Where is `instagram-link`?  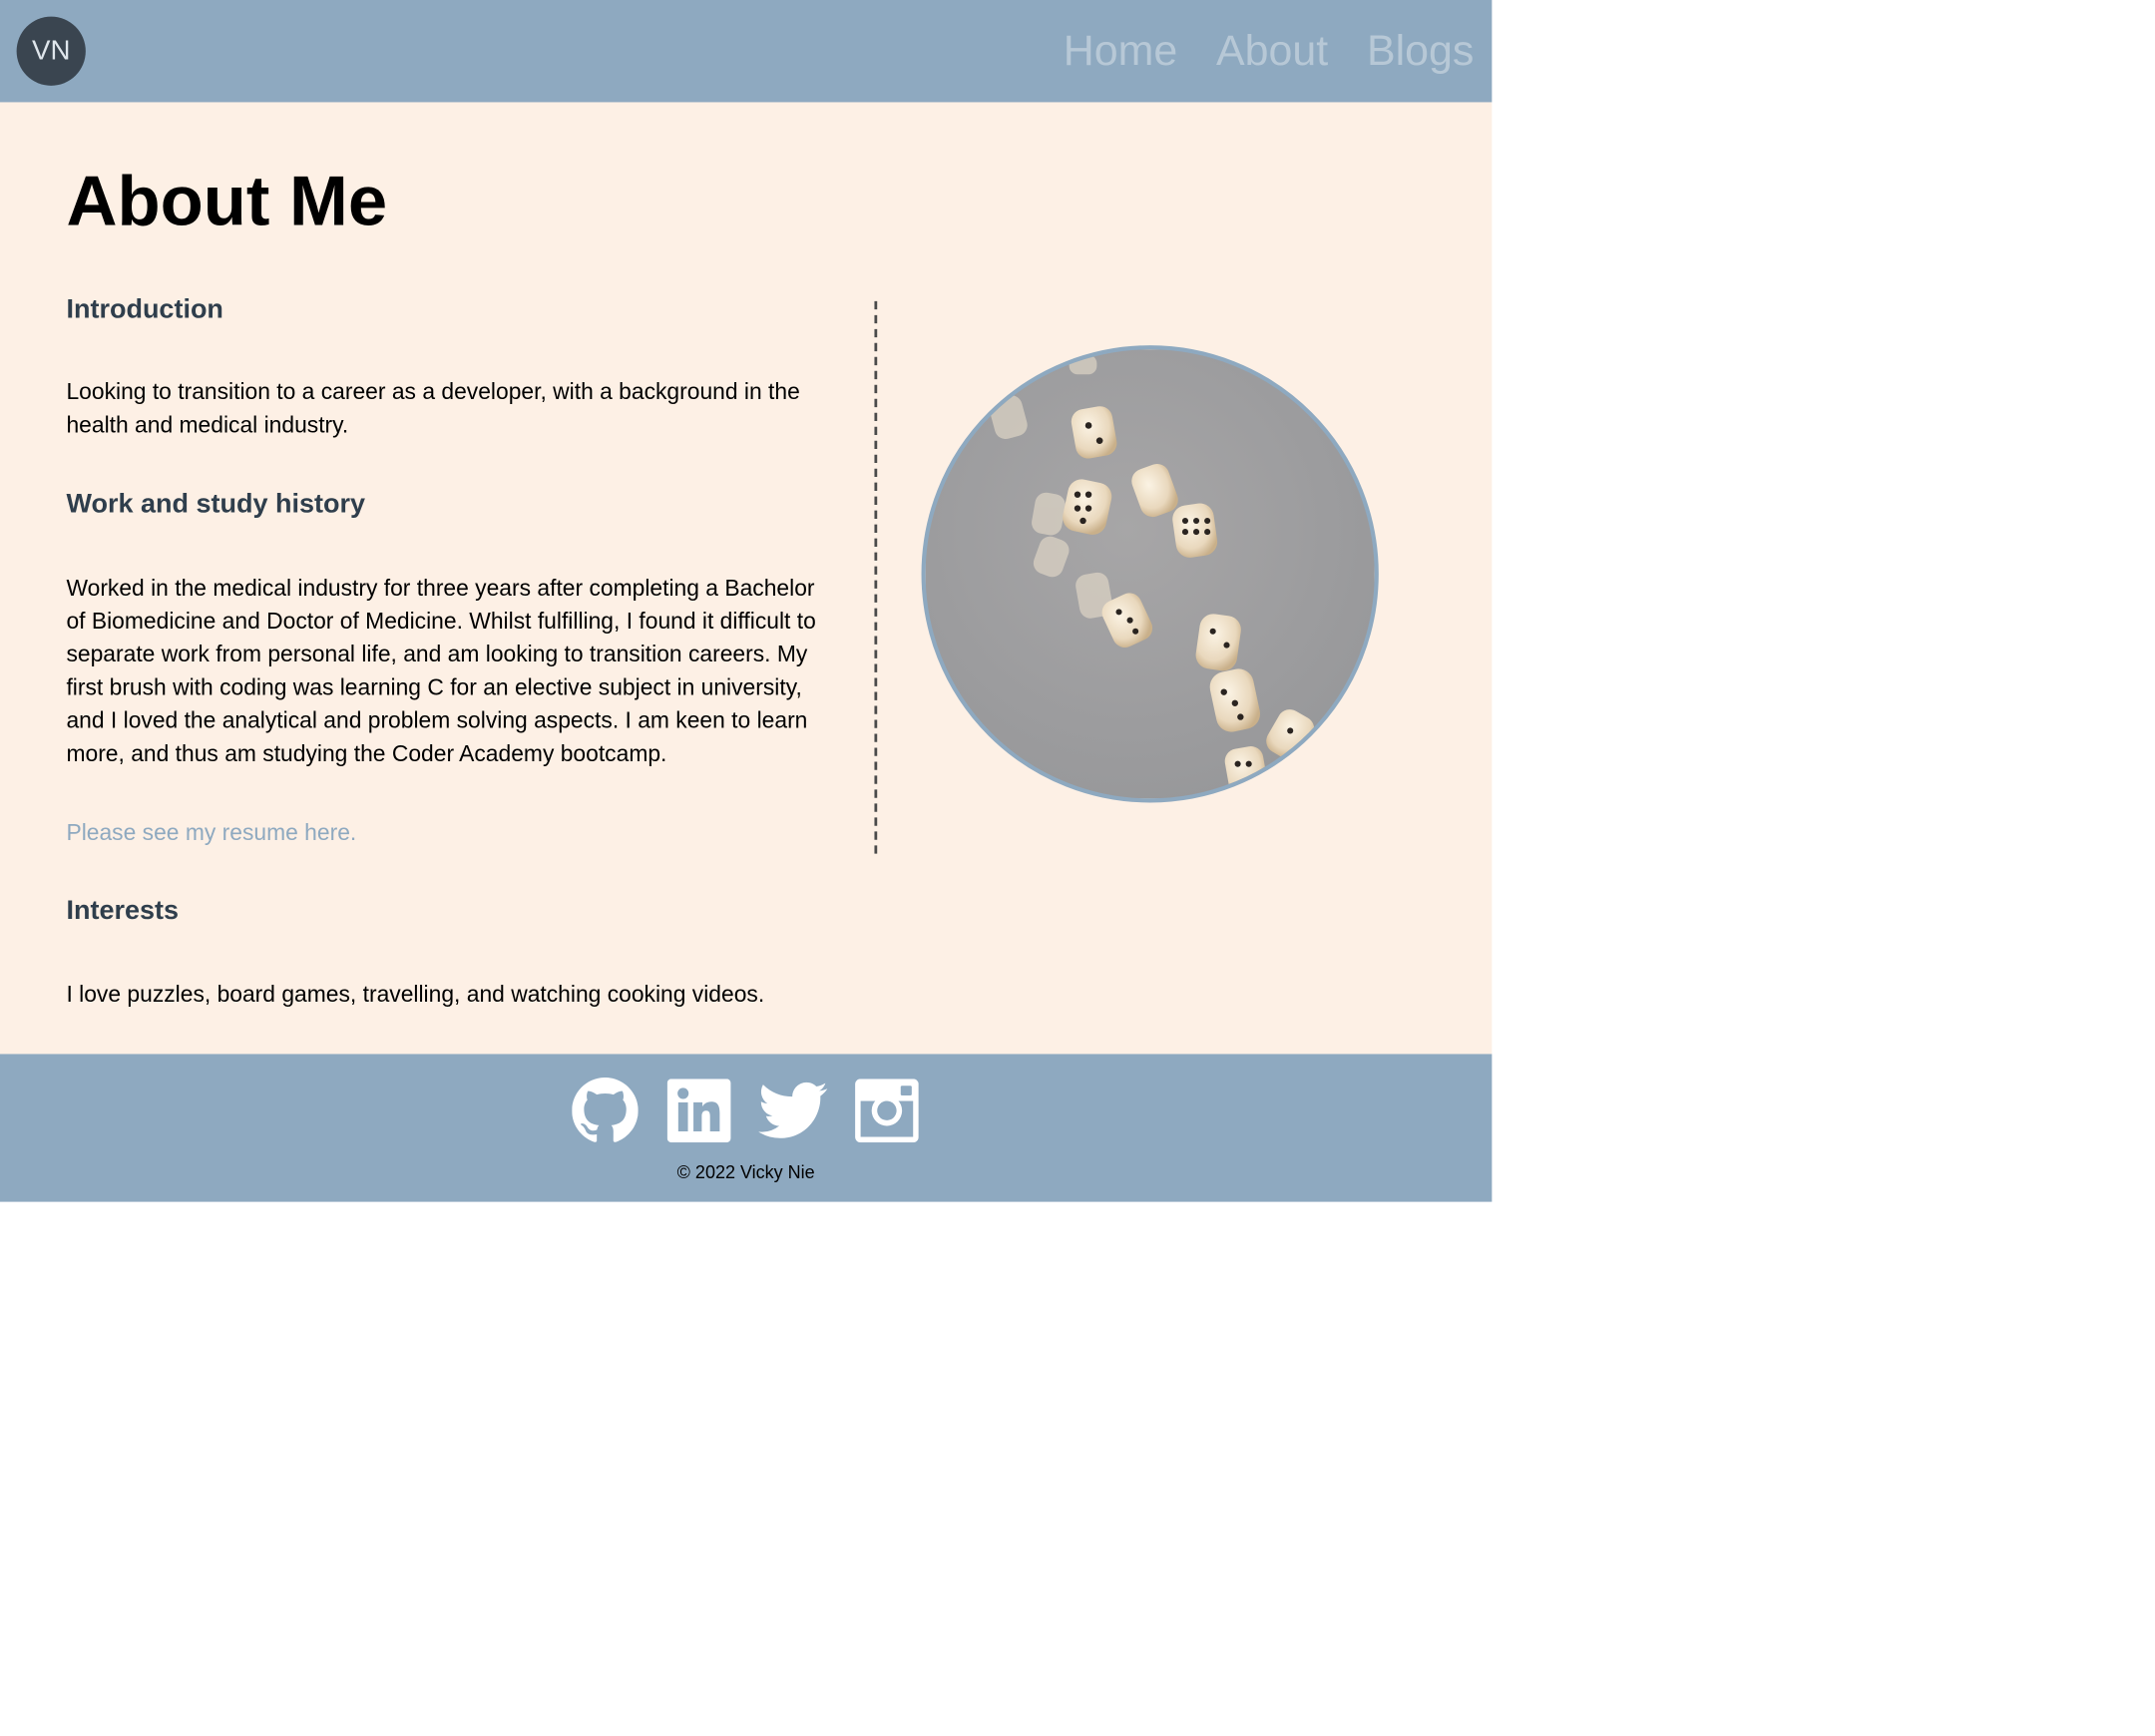 instagram-link is located at coordinates (886, 1111).